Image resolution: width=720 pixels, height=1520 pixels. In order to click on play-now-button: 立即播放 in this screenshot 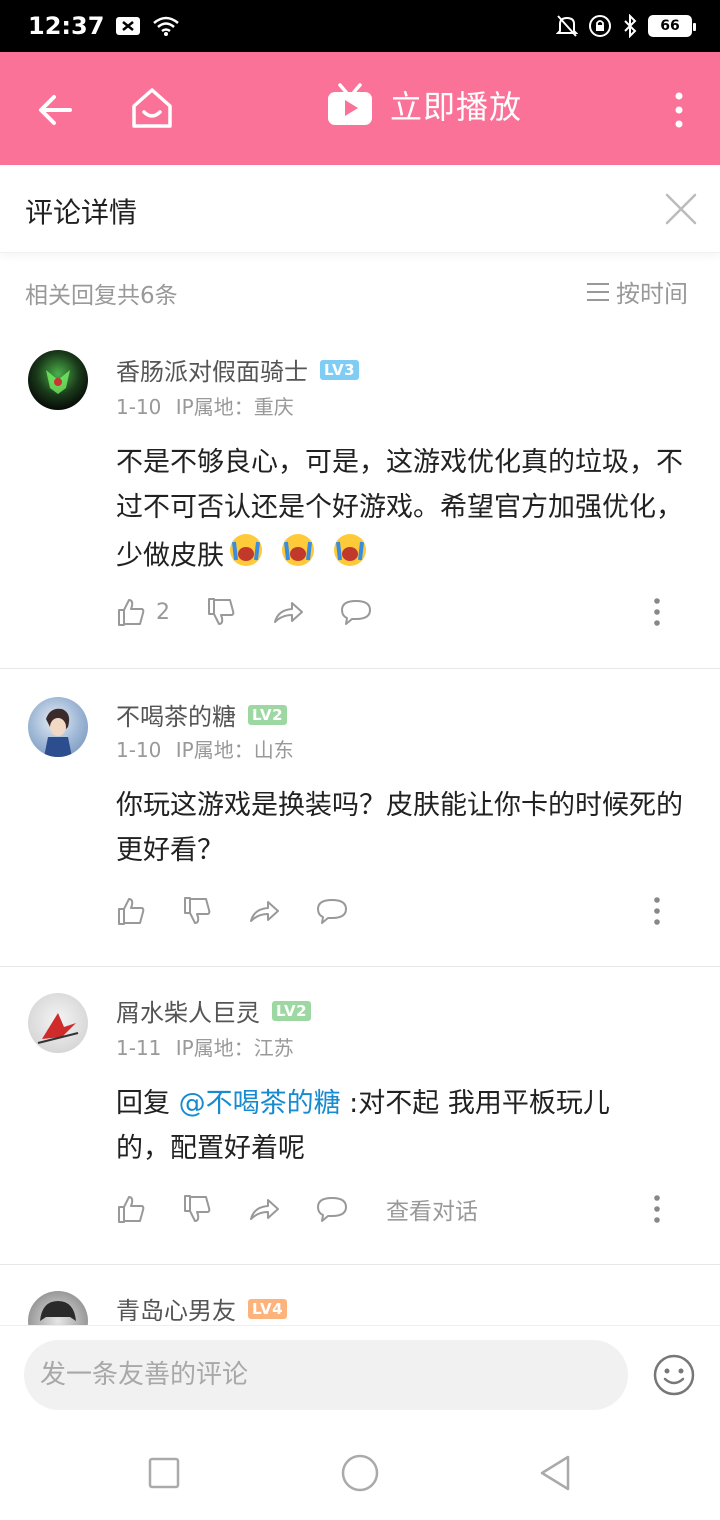, I will do `click(424, 105)`.